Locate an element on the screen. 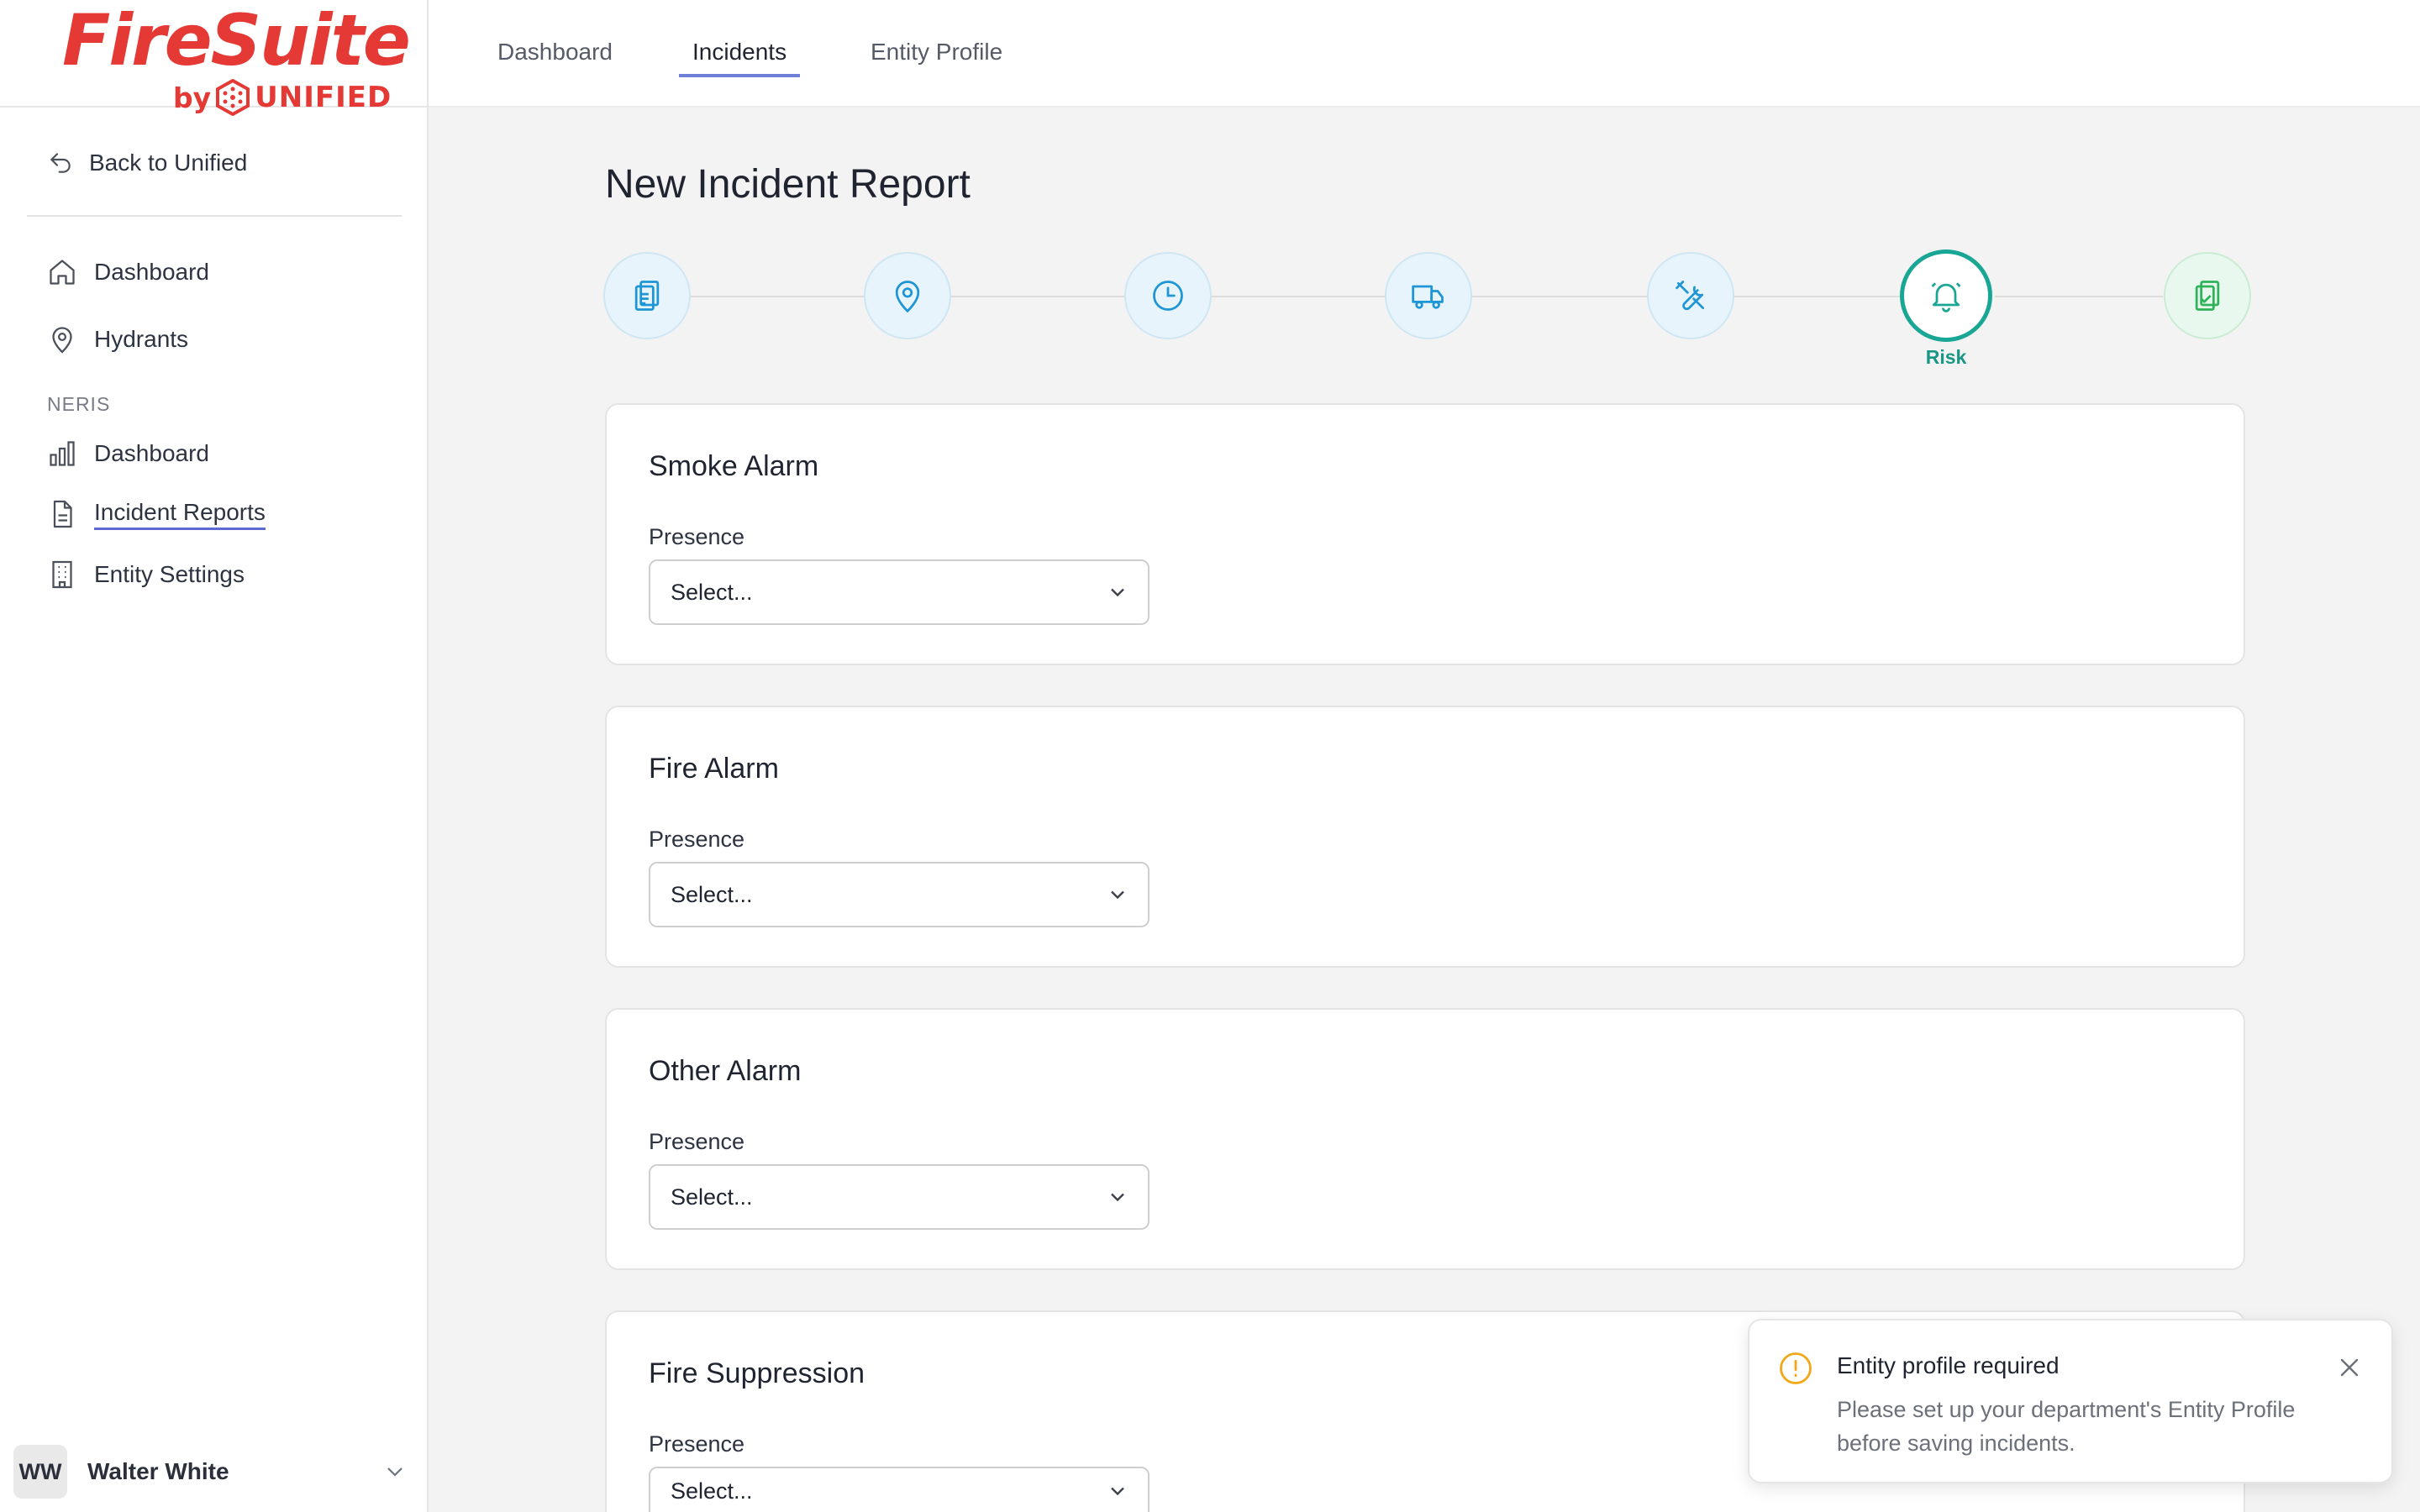 The image size is (2420, 1512). sidebar-item-label: Entity Settings is located at coordinates (169, 574).